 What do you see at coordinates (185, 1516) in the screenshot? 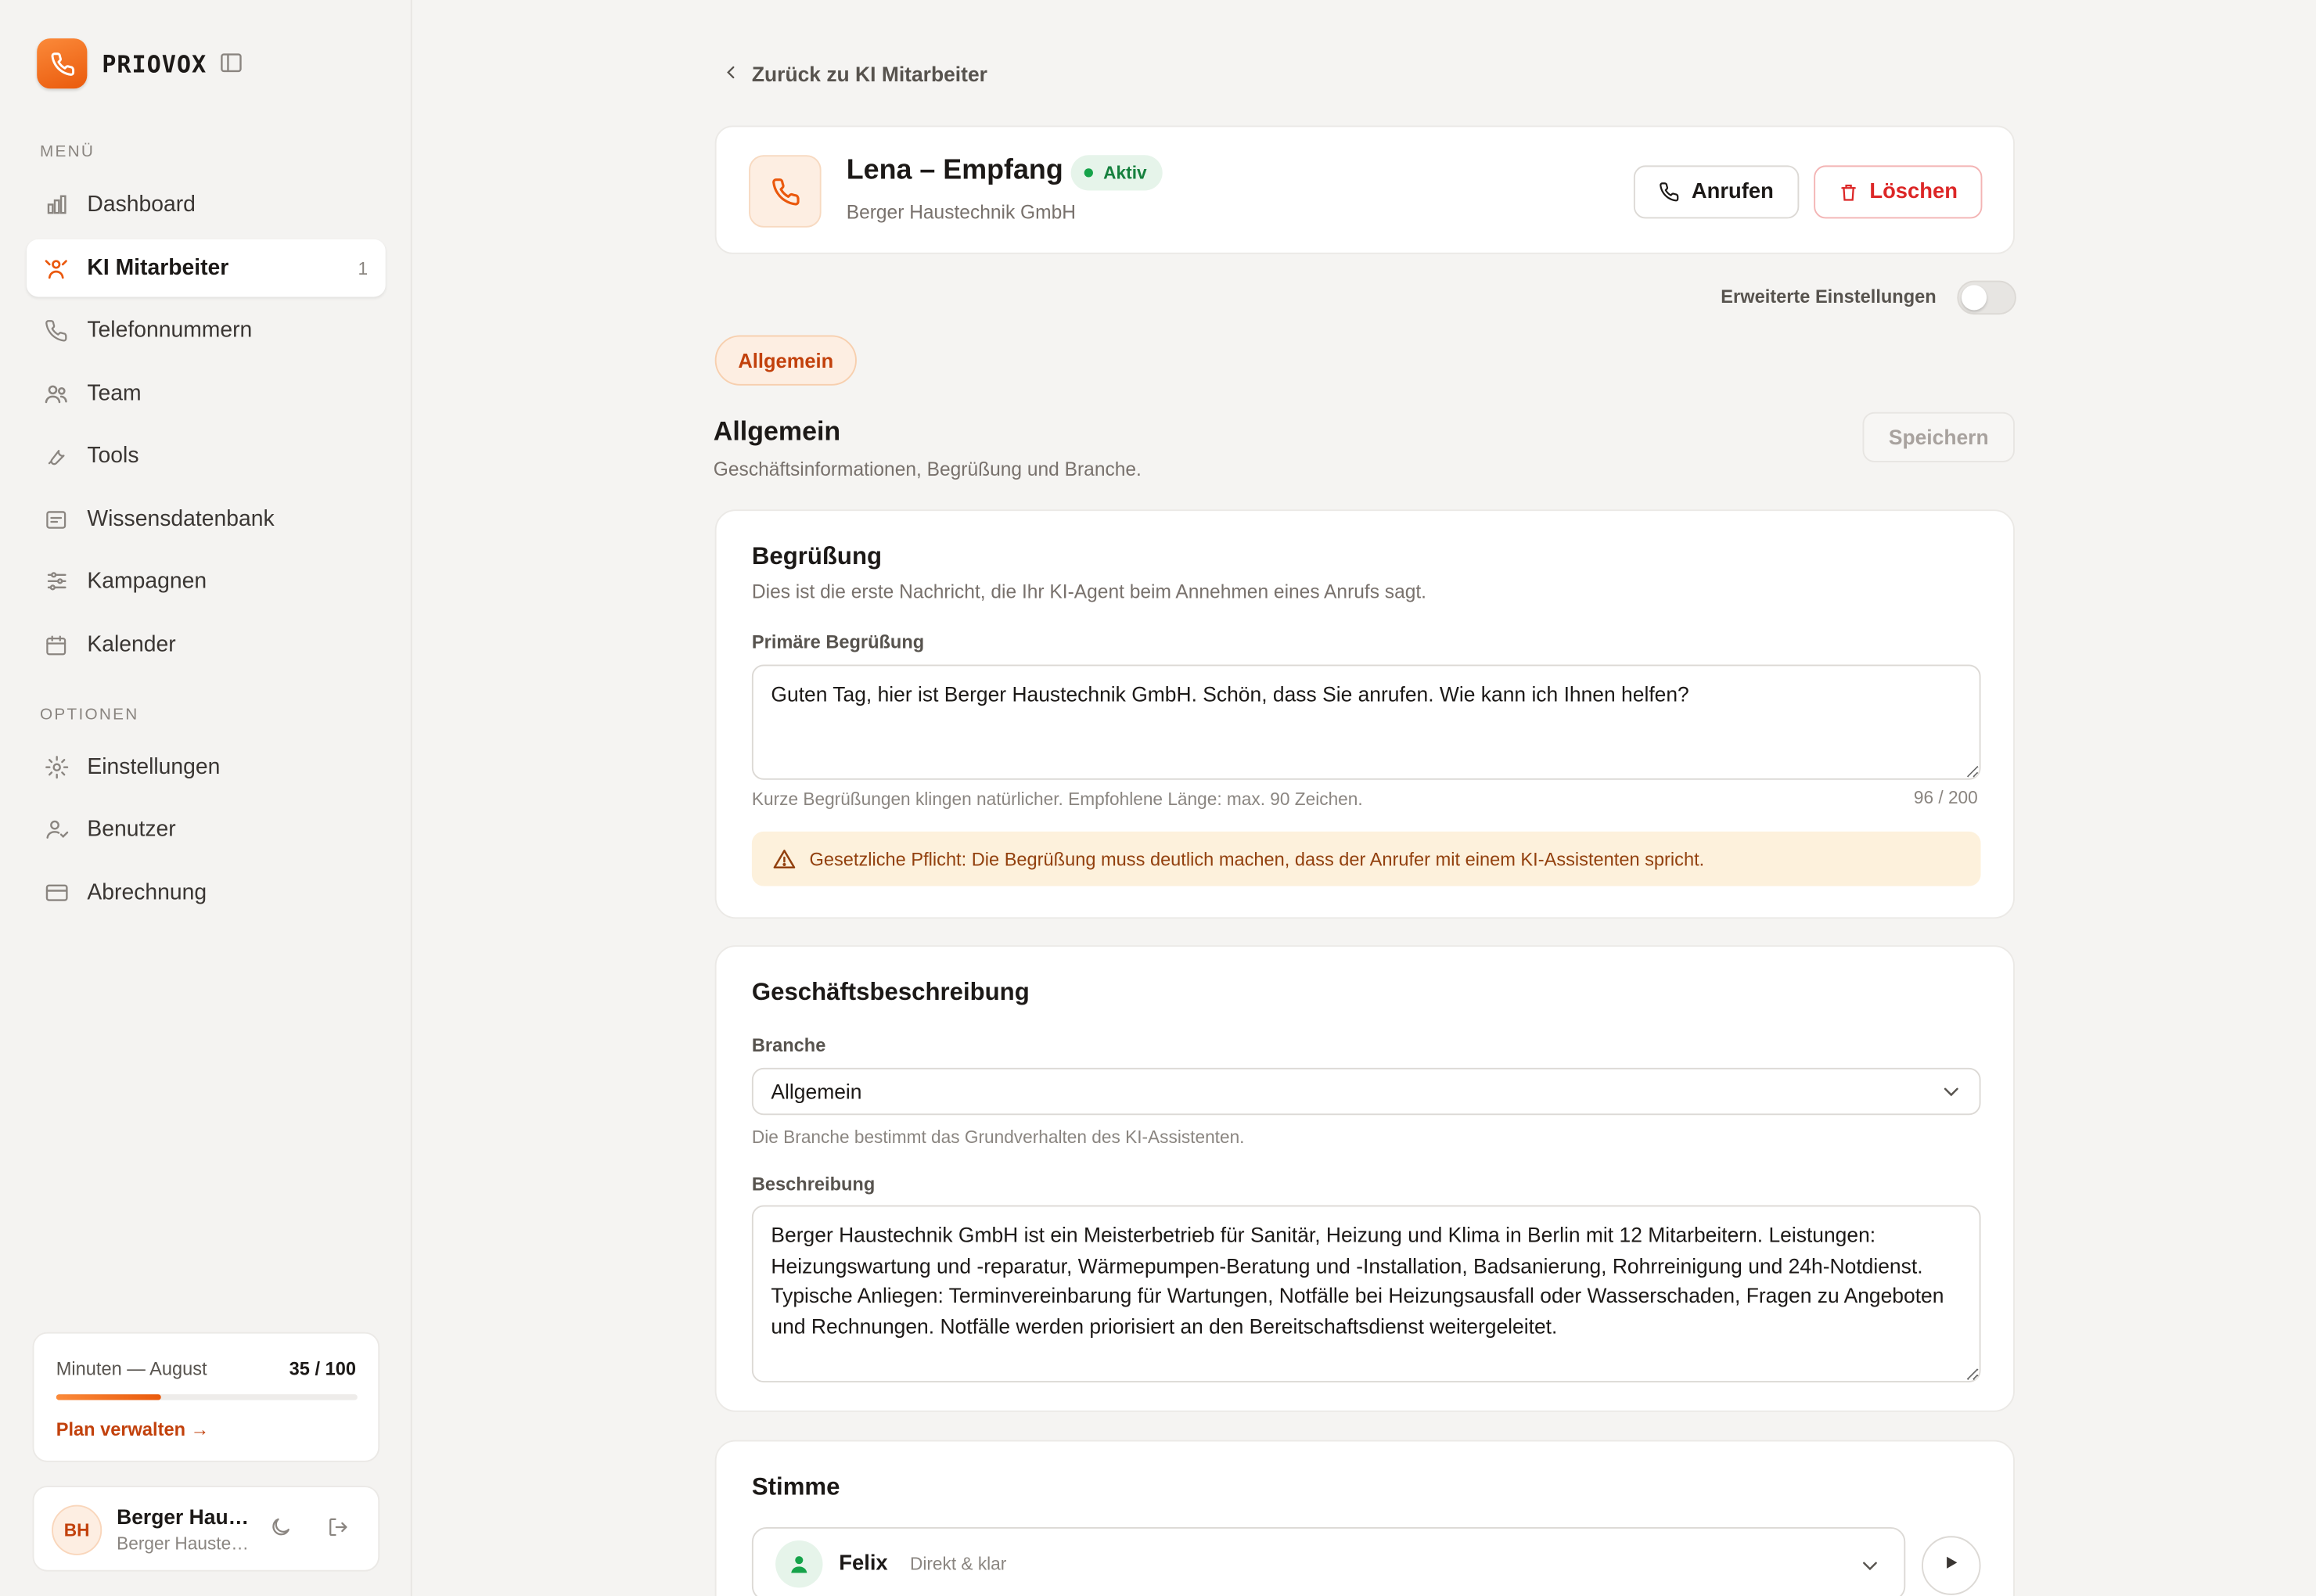
I see `user-name: Berger Haustechnik GmbH` at bounding box center [185, 1516].